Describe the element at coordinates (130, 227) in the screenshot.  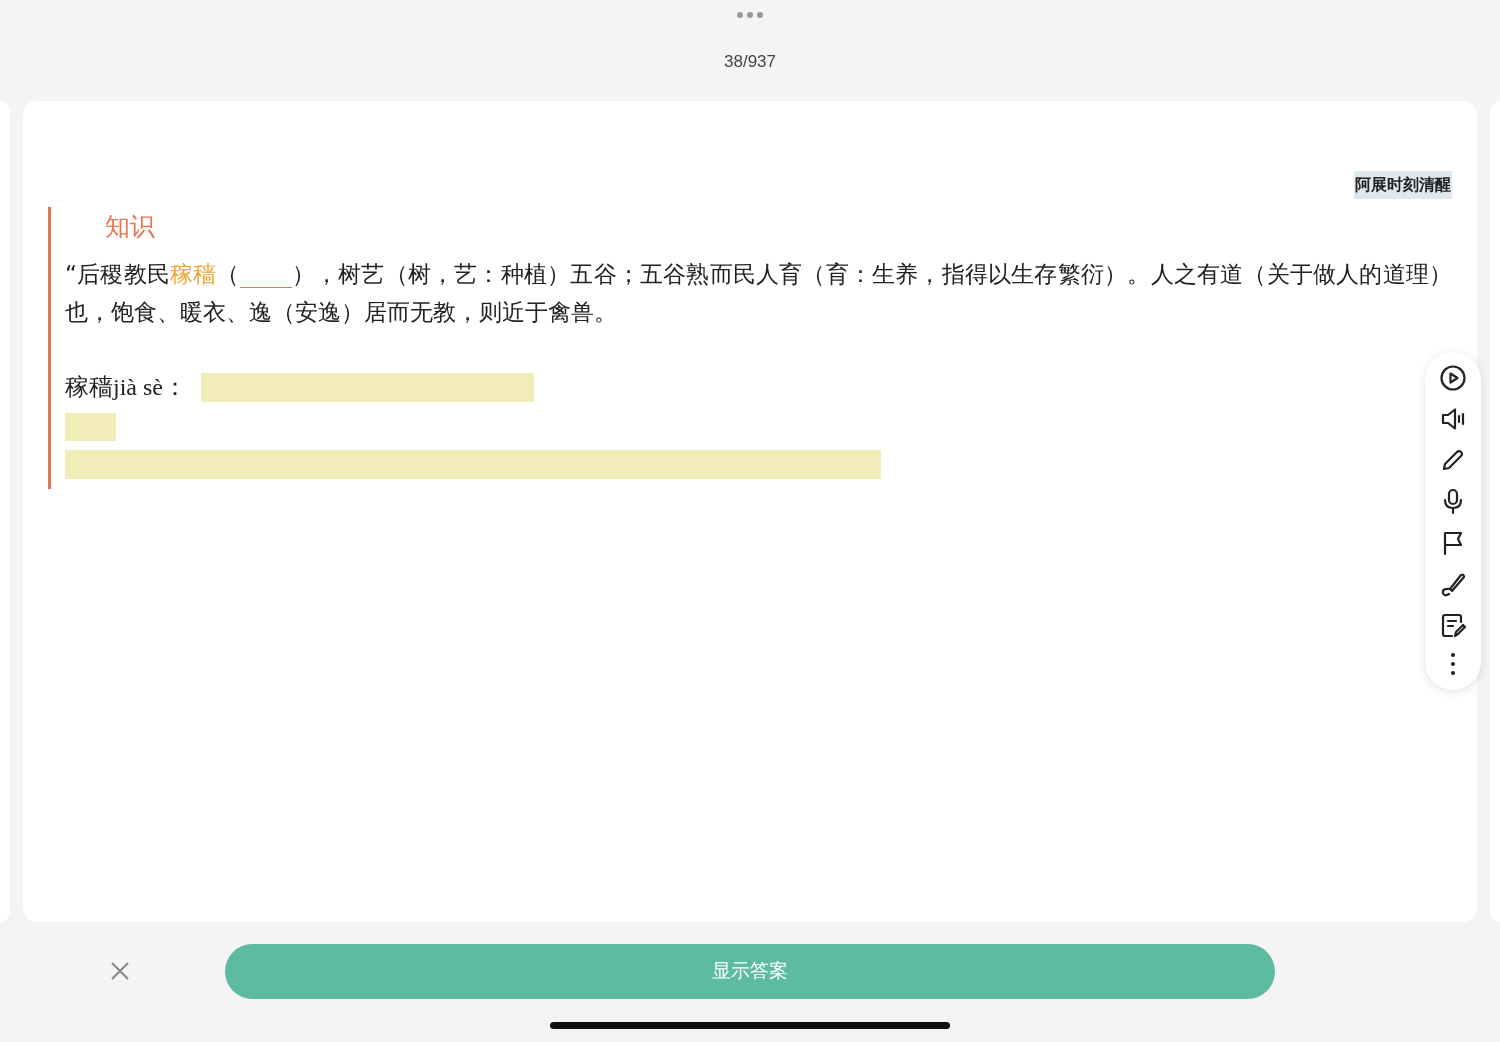
I see `section-title: 知识` at that location.